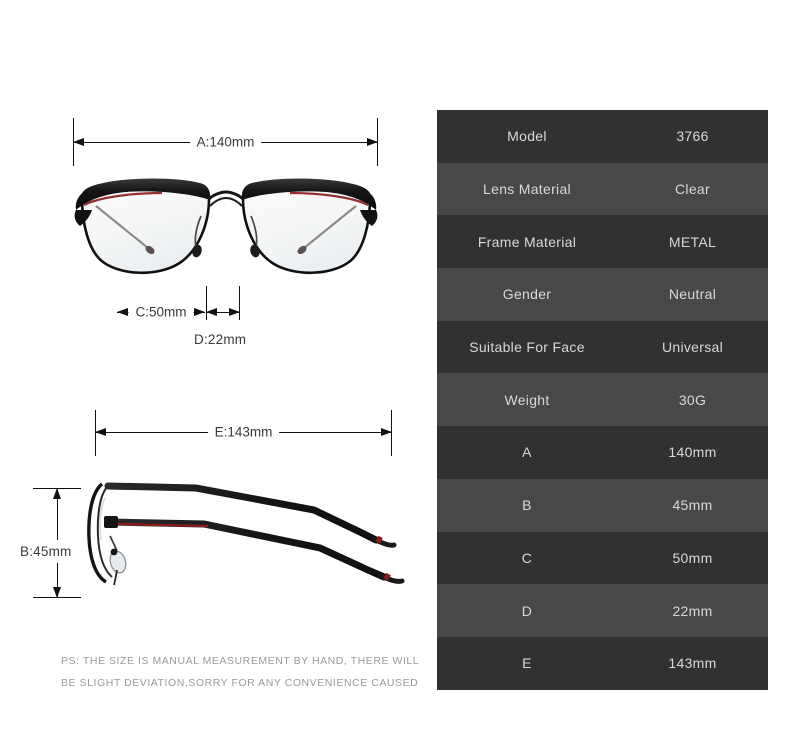 This screenshot has width=800, height=744. What do you see at coordinates (527, 294) in the screenshot?
I see `spec-label: Gender` at bounding box center [527, 294].